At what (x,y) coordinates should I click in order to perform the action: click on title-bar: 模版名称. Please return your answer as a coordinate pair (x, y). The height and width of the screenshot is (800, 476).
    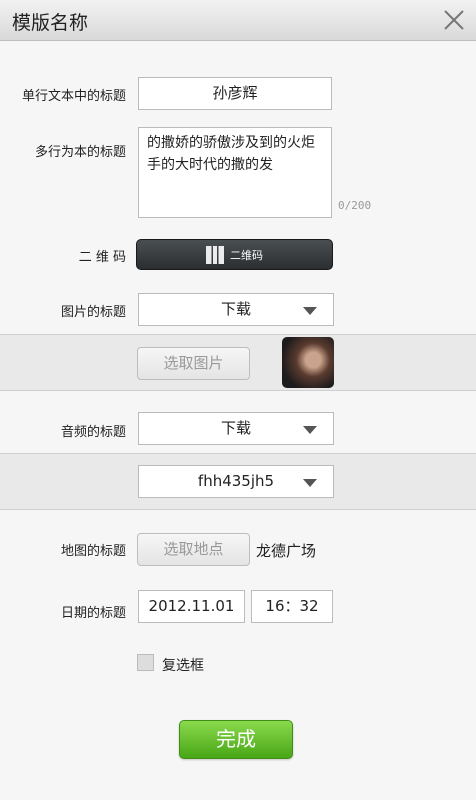
    Looking at the image, I should click on (238, 20).